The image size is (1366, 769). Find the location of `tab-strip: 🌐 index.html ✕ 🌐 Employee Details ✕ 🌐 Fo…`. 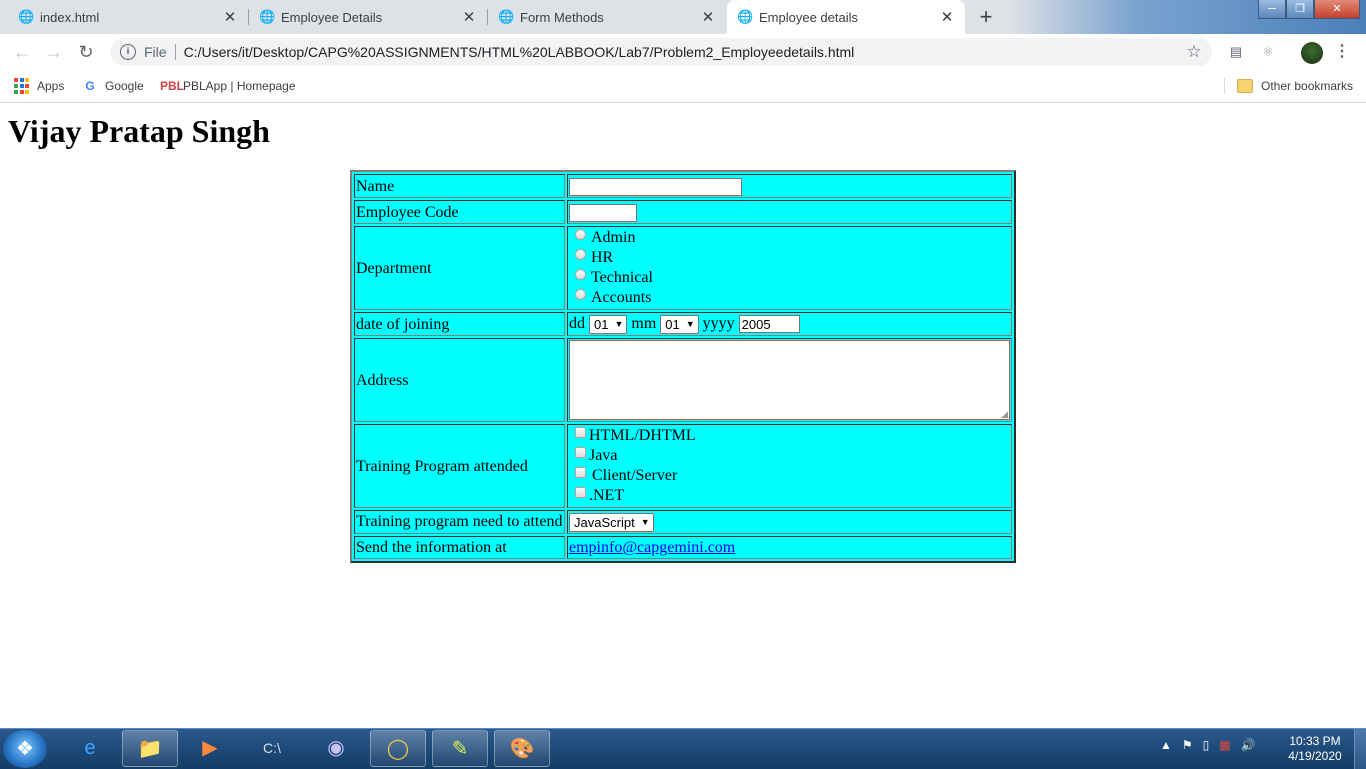

tab-strip: 🌐 index.html ✕ 🌐 Employee Details ✕ 🌐 Fo… is located at coordinates (683, 17).